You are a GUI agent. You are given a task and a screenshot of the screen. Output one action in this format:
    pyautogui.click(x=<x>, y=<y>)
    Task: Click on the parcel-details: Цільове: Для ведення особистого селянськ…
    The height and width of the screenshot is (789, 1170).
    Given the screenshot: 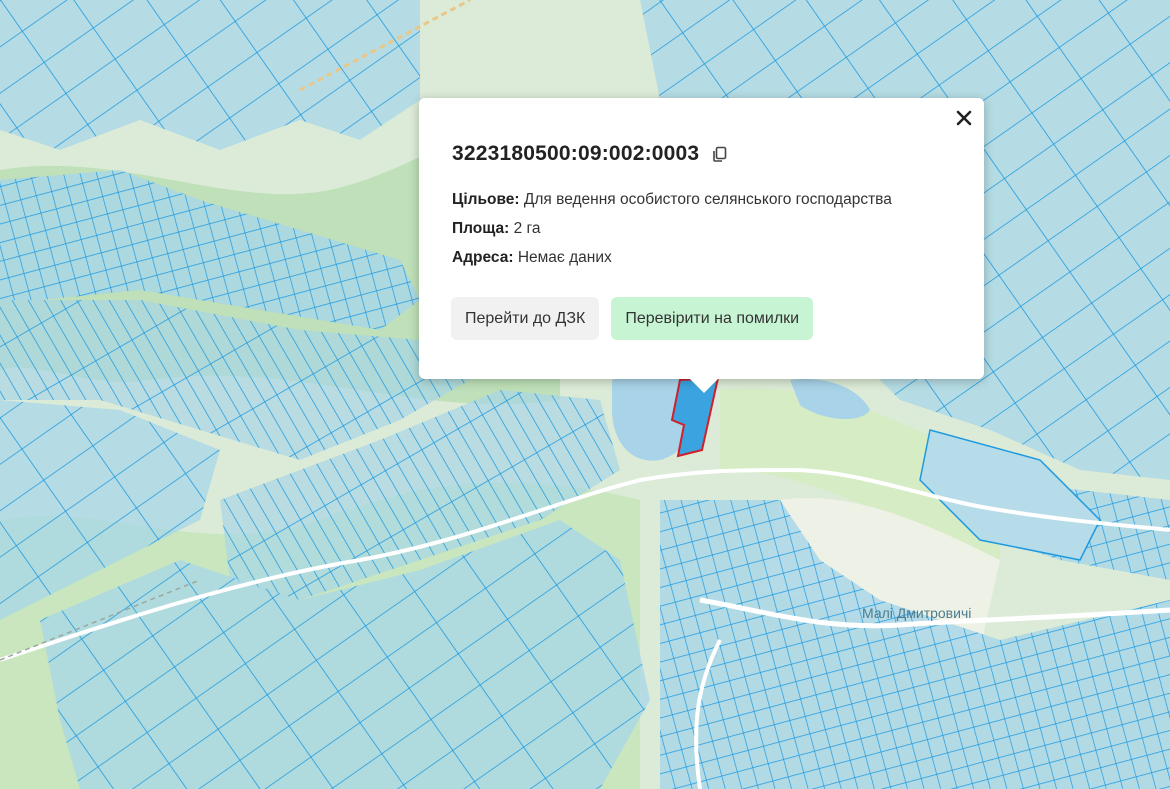 What is the action you would take?
    pyautogui.click(x=672, y=233)
    